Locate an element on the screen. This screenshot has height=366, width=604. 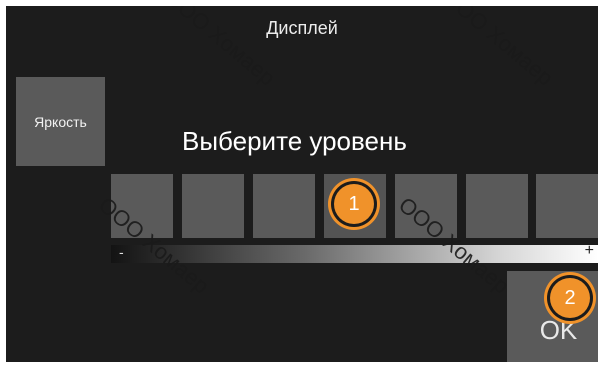
slider-max-label: + is located at coordinates (589, 250).